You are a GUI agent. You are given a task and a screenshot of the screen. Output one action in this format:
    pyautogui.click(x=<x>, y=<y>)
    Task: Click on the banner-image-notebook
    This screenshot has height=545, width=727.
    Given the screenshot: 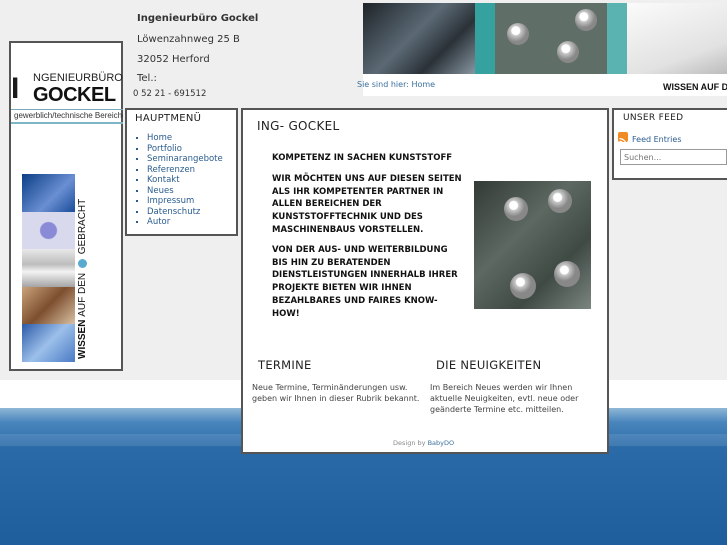 What is the action you would take?
    pyautogui.click(x=677, y=38)
    